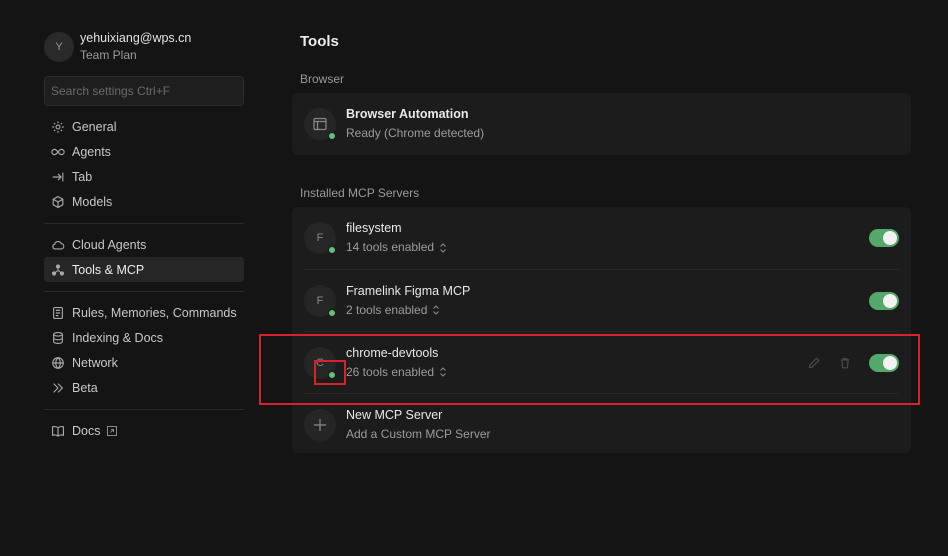 The image size is (948, 556). I want to click on double-chevron-icon, so click(58, 388).